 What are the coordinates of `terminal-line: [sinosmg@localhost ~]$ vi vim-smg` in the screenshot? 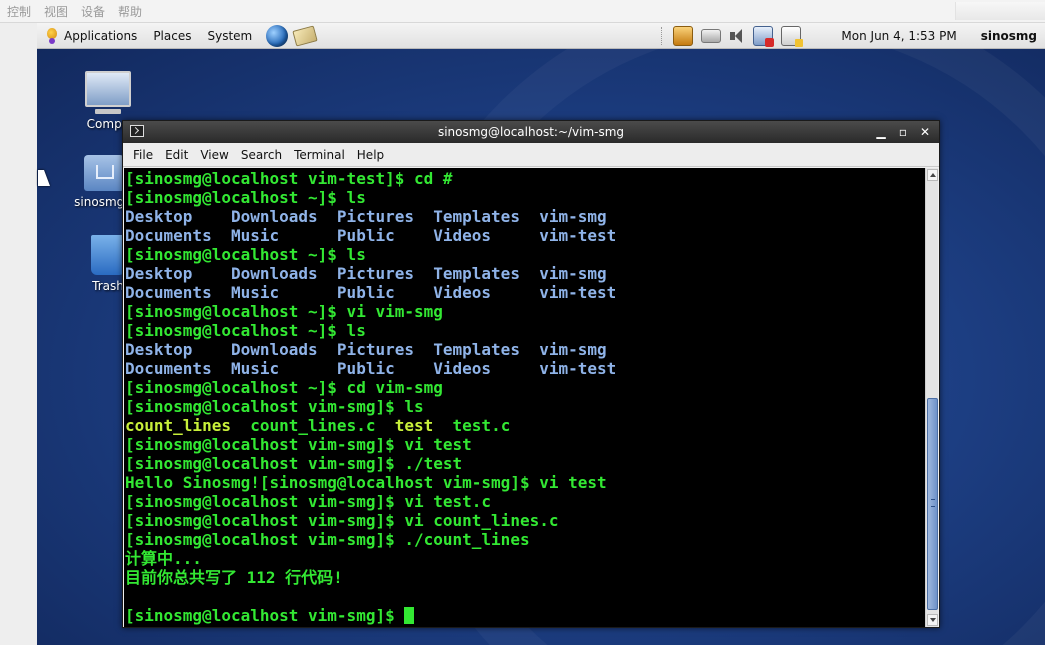 It's located at (525, 311).